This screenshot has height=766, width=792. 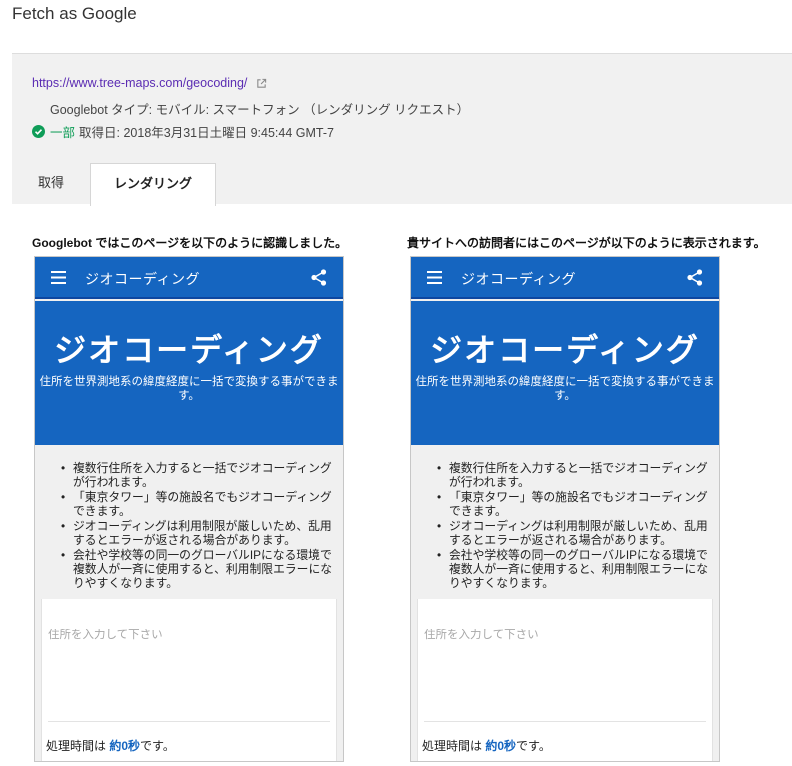 I want to click on tab-fetch: 取得, so click(x=51, y=184).